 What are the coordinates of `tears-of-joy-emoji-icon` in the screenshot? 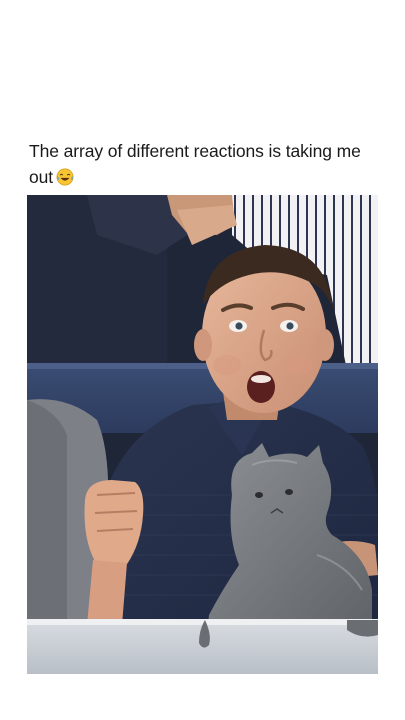 It's located at (65, 177).